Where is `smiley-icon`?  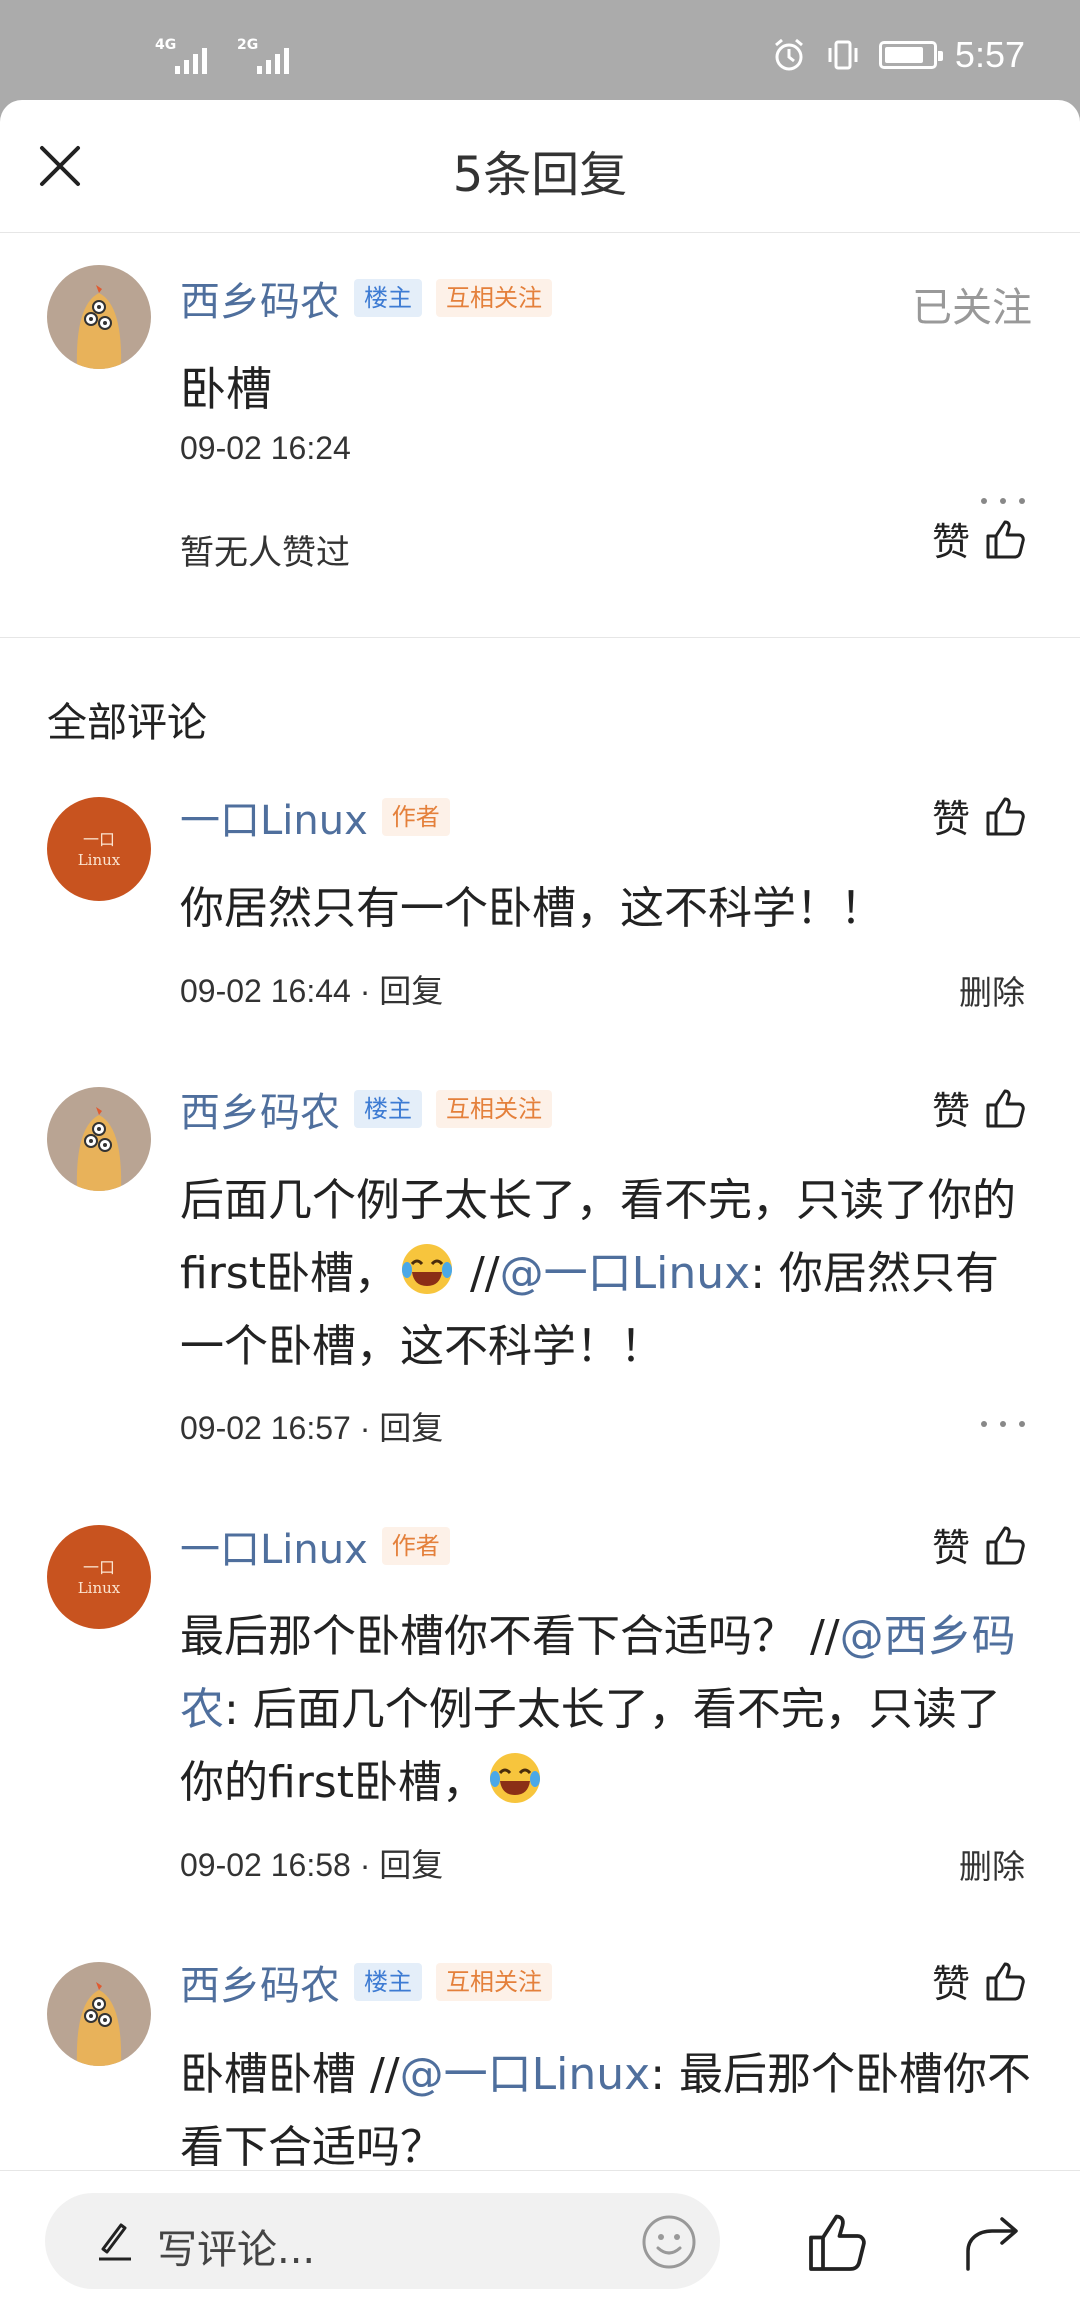
smiley-icon is located at coordinates (669, 2242).